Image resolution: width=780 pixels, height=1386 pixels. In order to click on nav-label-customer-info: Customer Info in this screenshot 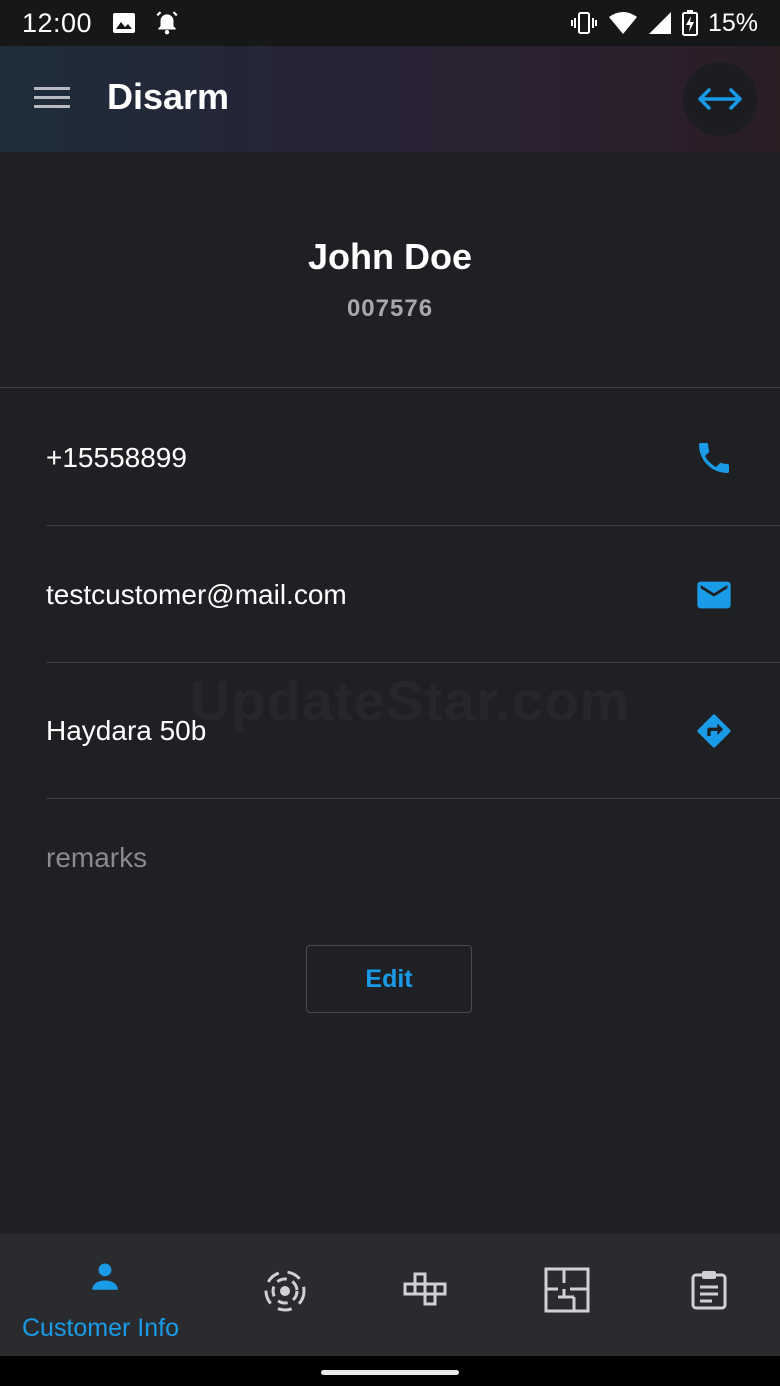, I will do `click(101, 1328)`.